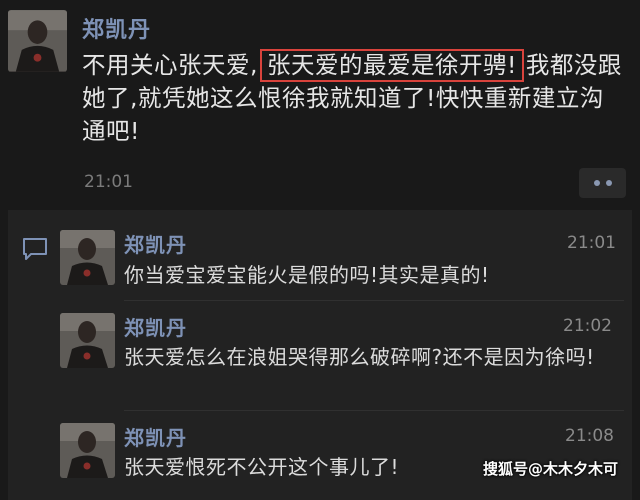  Describe the element at coordinates (551, 469) in the screenshot. I see `watermark: 搜狐号@木木夕木可` at that location.